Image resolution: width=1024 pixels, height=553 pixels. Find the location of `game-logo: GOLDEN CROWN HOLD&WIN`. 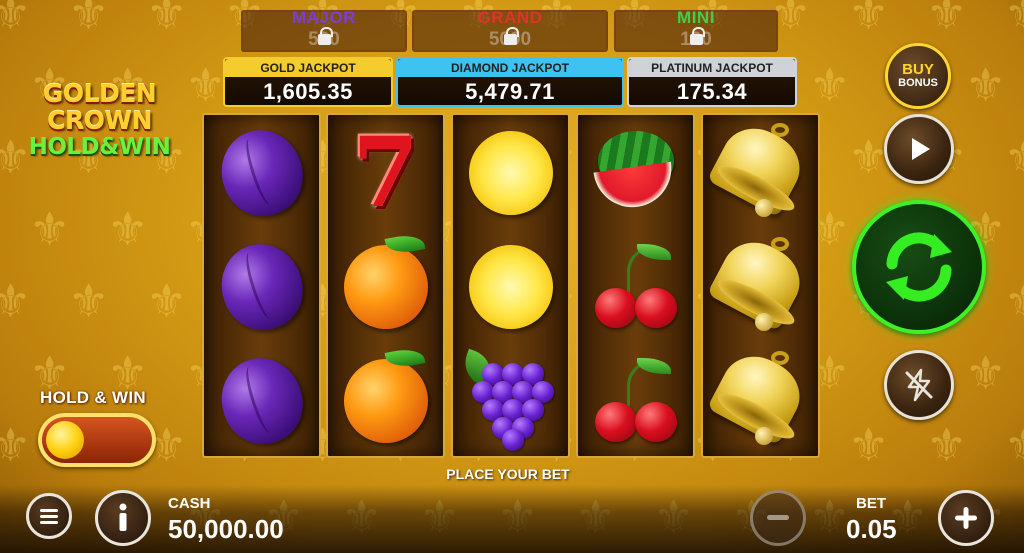

game-logo: GOLDEN CROWN HOLD&WIN is located at coordinates (99, 120).